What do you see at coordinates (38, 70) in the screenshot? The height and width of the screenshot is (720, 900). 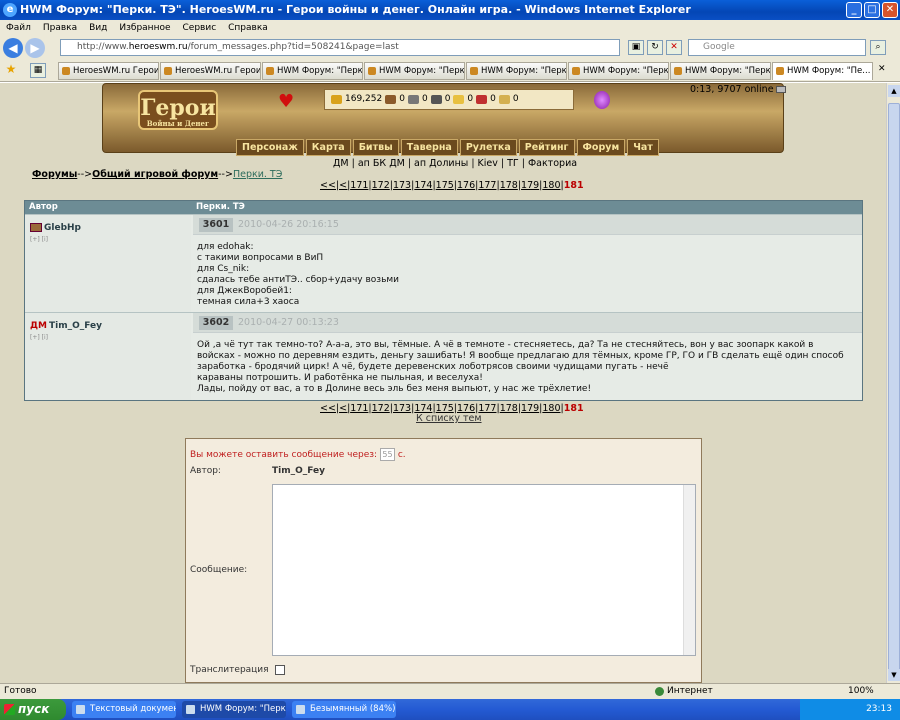 I see `quick-tabs-icon: ▦` at bounding box center [38, 70].